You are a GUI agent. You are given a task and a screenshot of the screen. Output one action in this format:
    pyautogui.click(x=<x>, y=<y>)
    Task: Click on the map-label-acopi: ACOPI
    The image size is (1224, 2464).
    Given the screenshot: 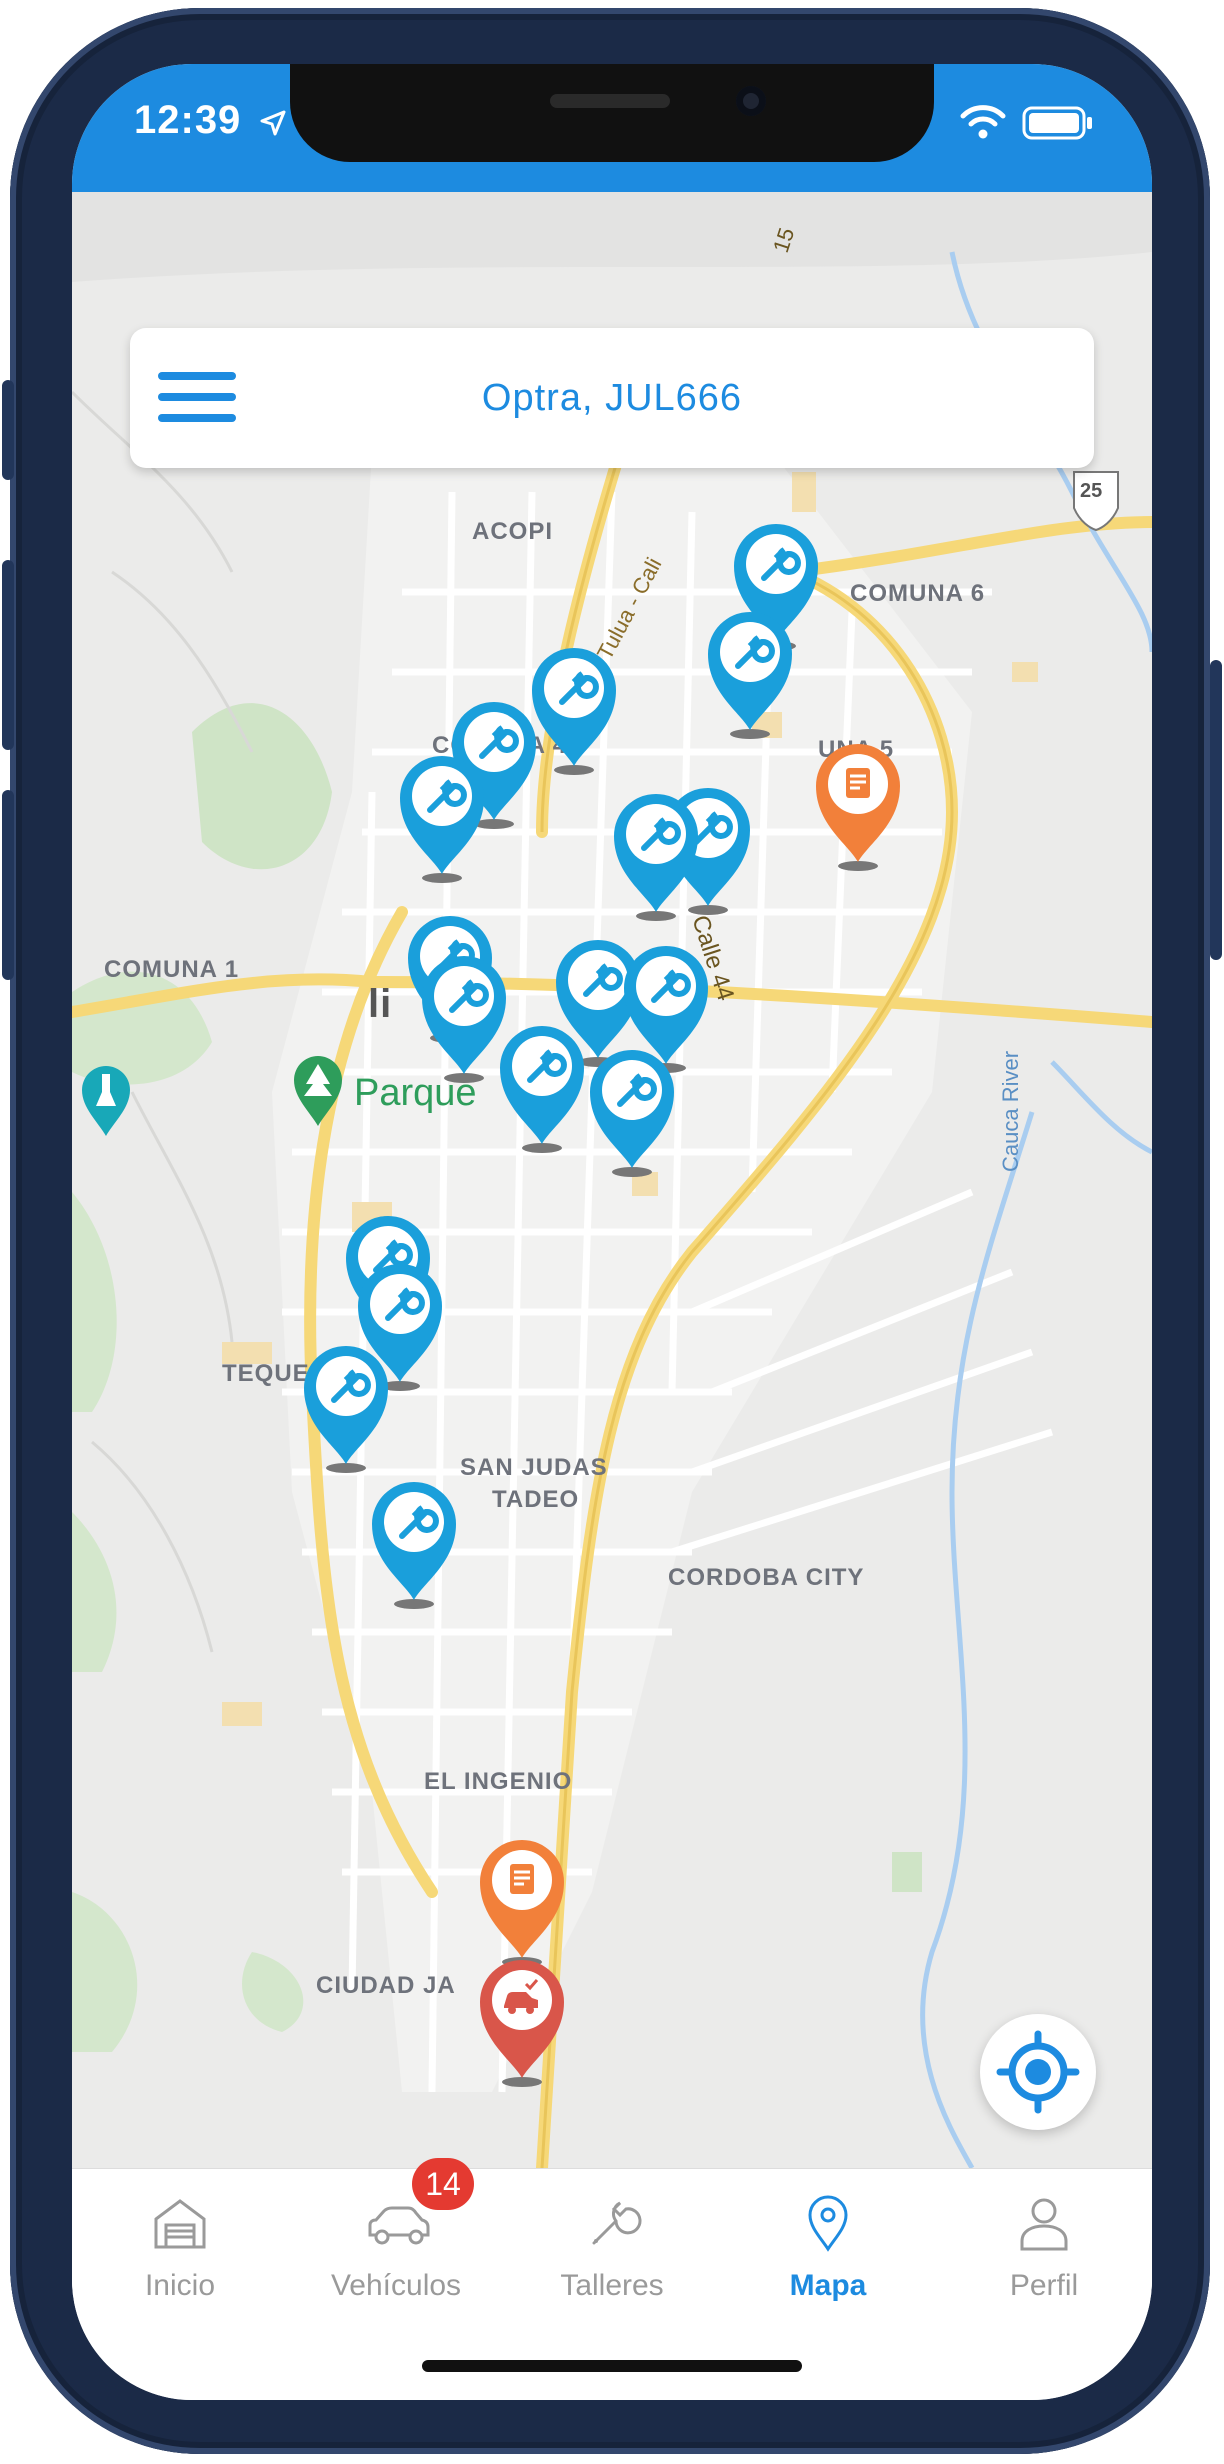 What is the action you would take?
    pyautogui.click(x=513, y=531)
    